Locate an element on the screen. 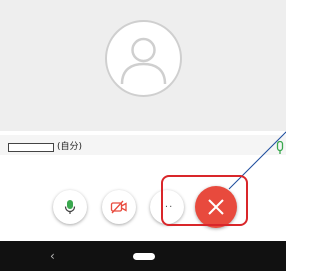  microphone-button is located at coordinates (70, 207).